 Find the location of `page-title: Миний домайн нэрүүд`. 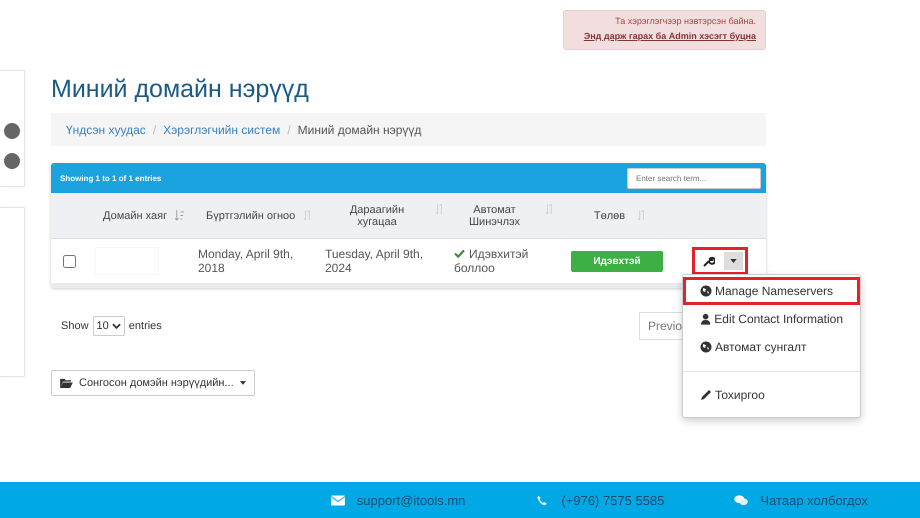

page-title: Миний домайн нэрүүд is located at coordinates (180, 89).